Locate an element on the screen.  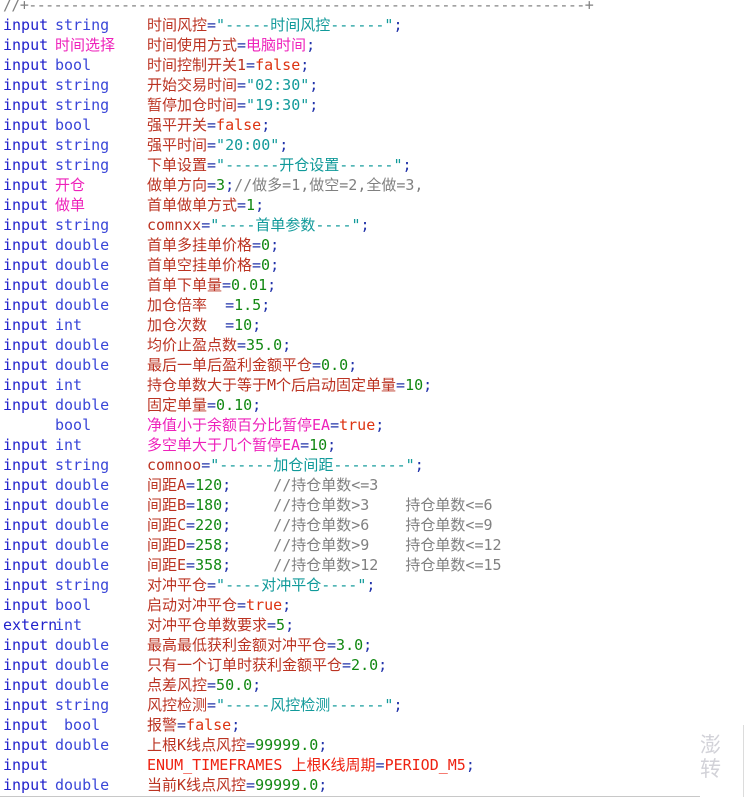
declaration-body: 做单方向=3;//做多=1,做空=2,全做=3, is located at coordinates (285, 185).